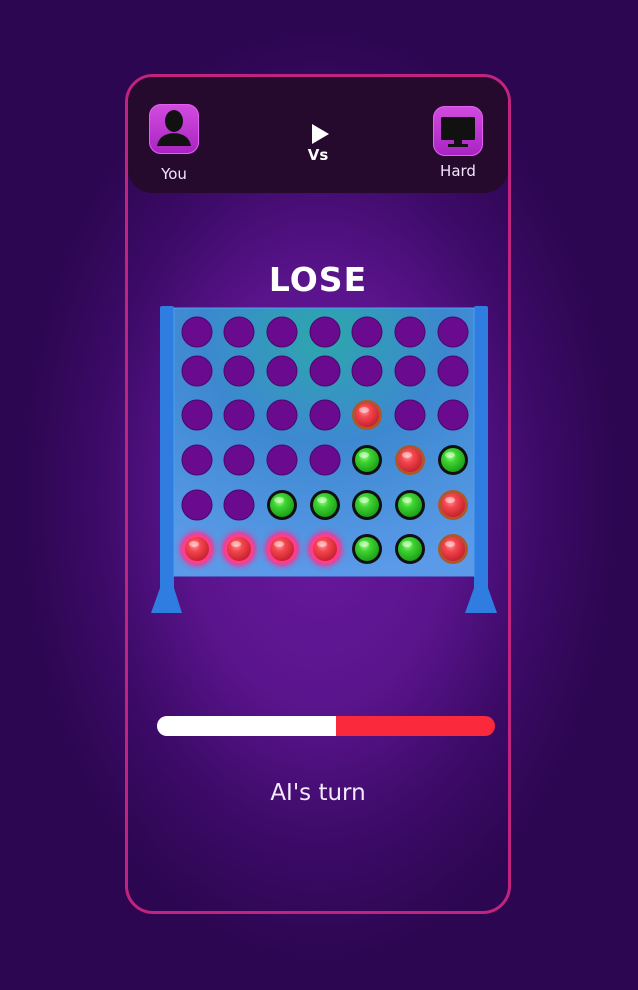 Image resolution: width=638 pixels, height=990 pixels. Describe the element at coordinates (166, 600) in the screenshot. I see `board-left-foot` at that location.